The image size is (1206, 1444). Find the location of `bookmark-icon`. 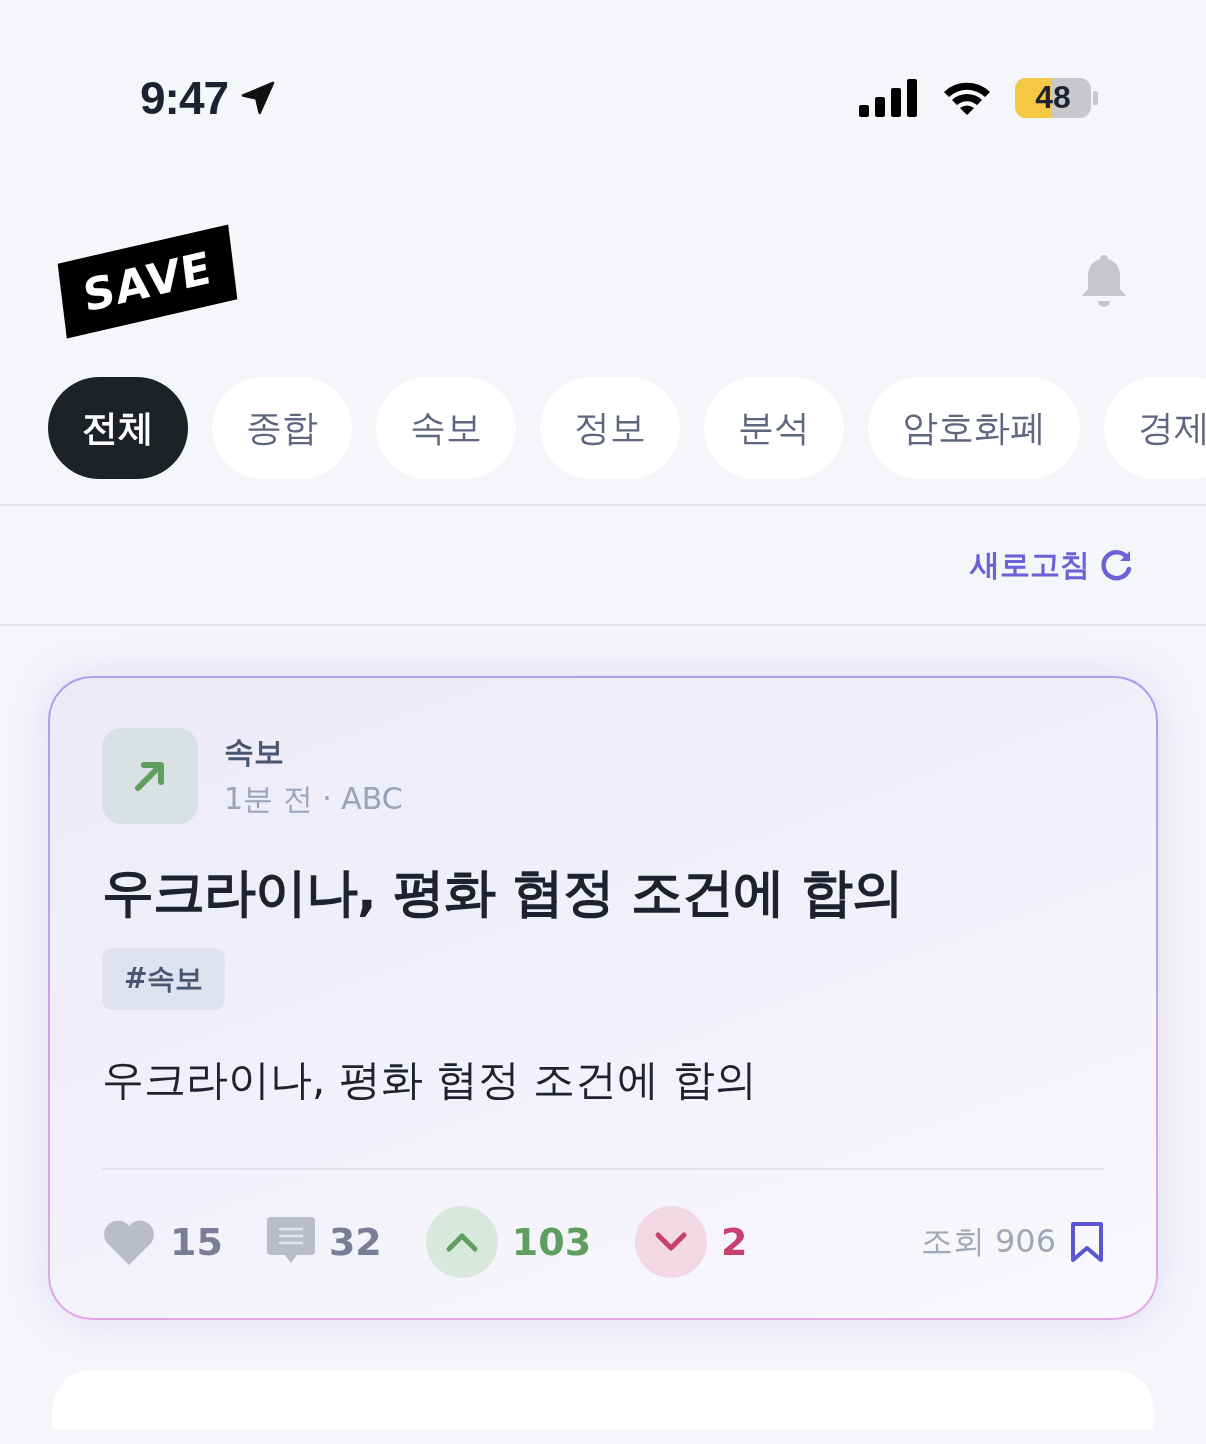

bookmark-icon is located at coordinates (1087, 1242).